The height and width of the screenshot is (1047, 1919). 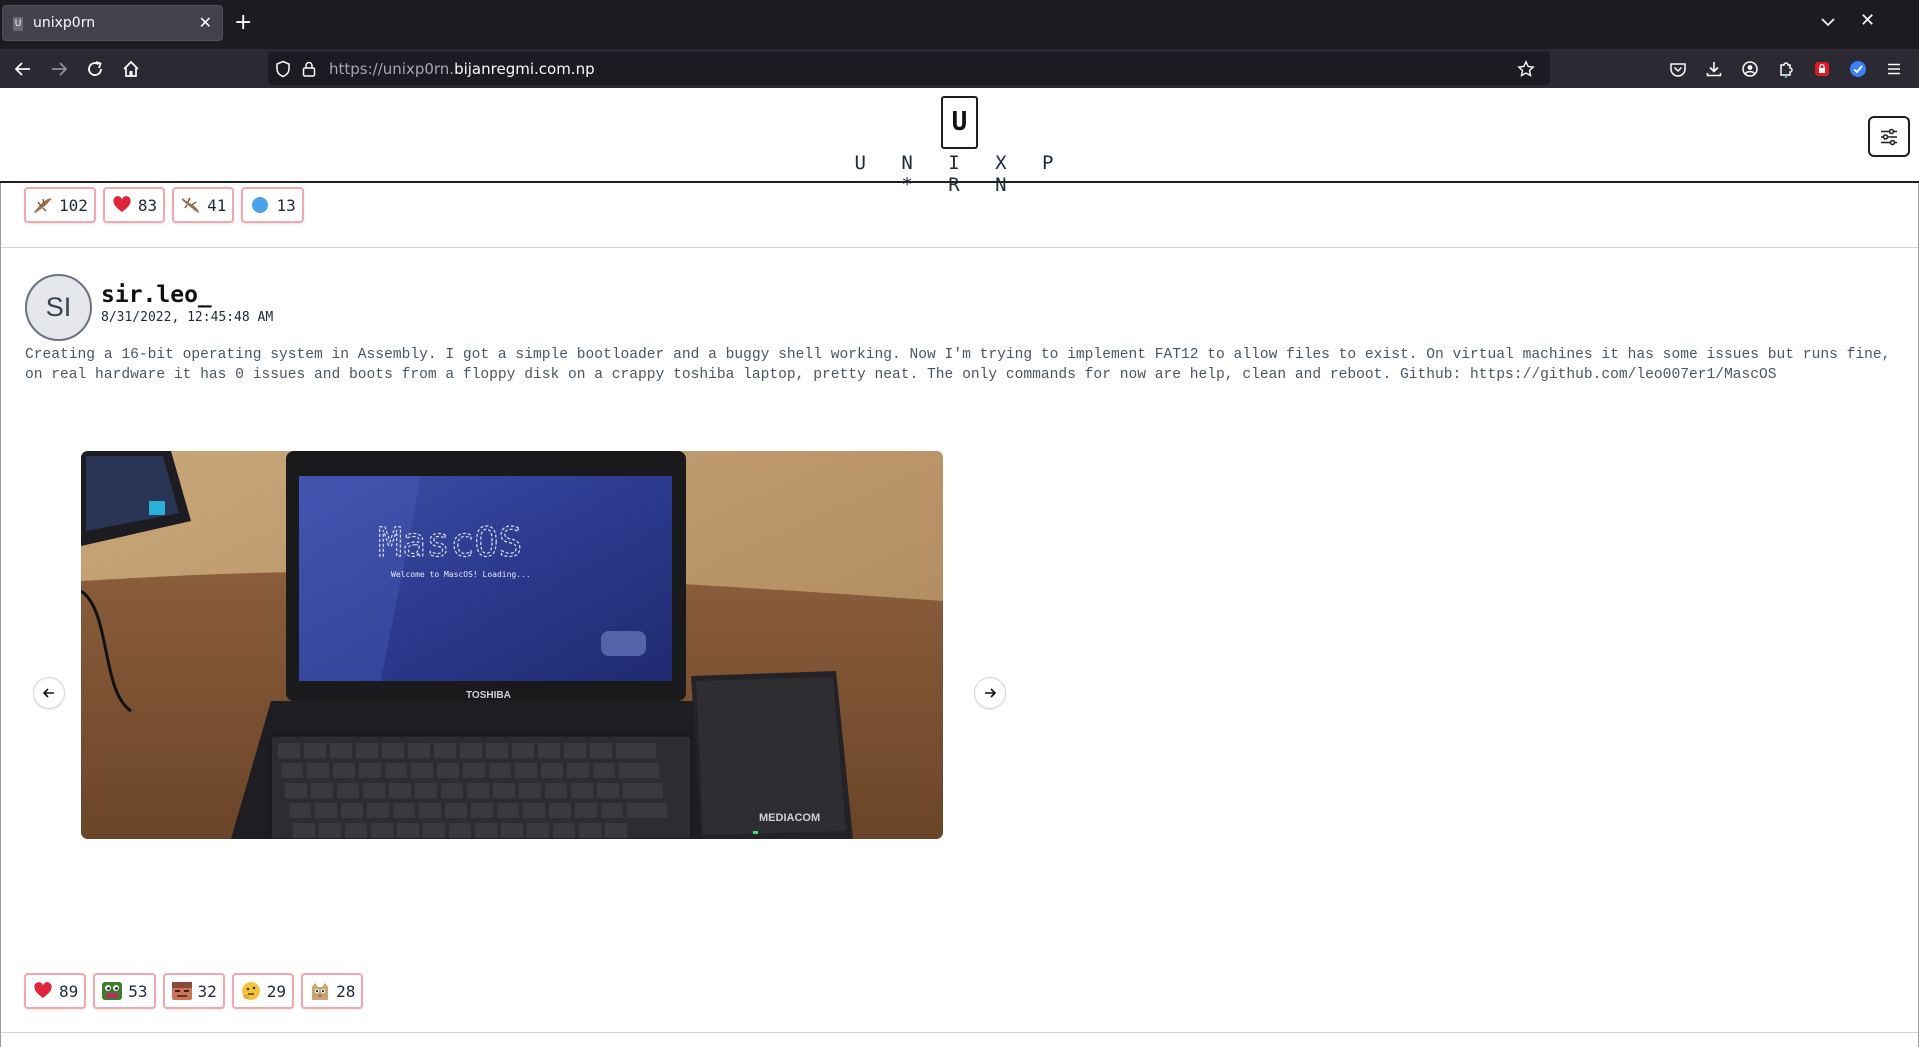 What do you see at coordinates (309, 69) in the screenshot?
I see `lock-icon` at bounding box center [309, 69].